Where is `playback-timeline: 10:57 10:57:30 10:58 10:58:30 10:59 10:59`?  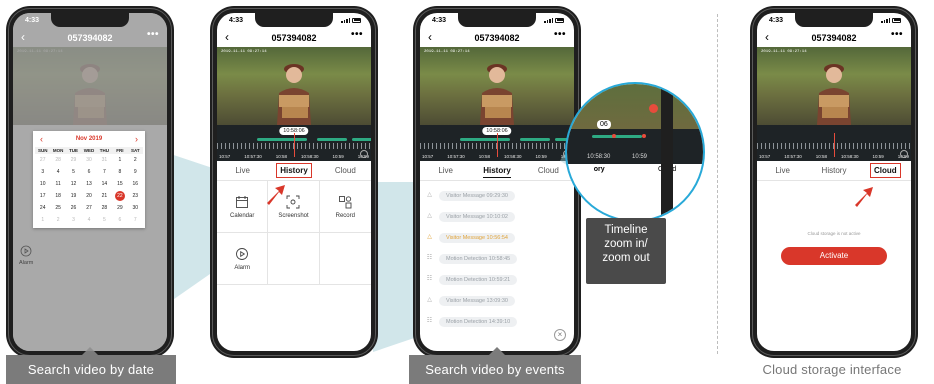 playback-timeline: 10:57 10:57:30 10:58 10:58:30 10:59 10:59 is located at coordinates (834, 143).